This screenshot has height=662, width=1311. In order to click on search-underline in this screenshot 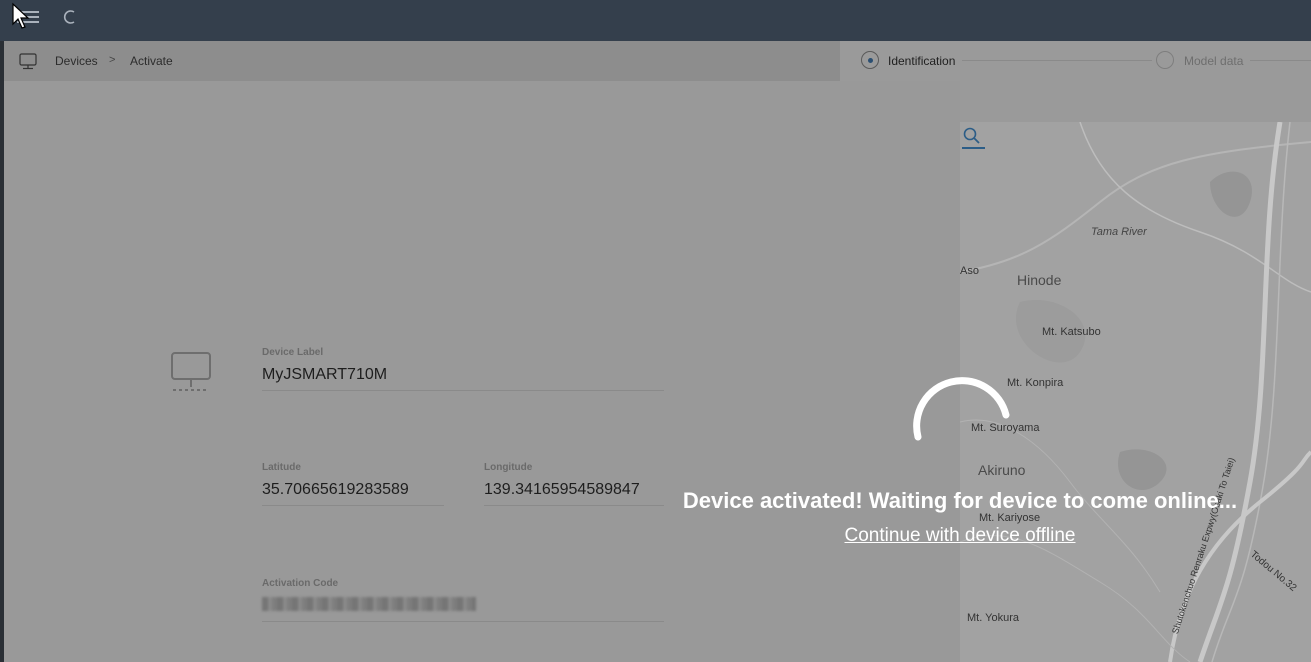, I will do `click(973, 148)`.